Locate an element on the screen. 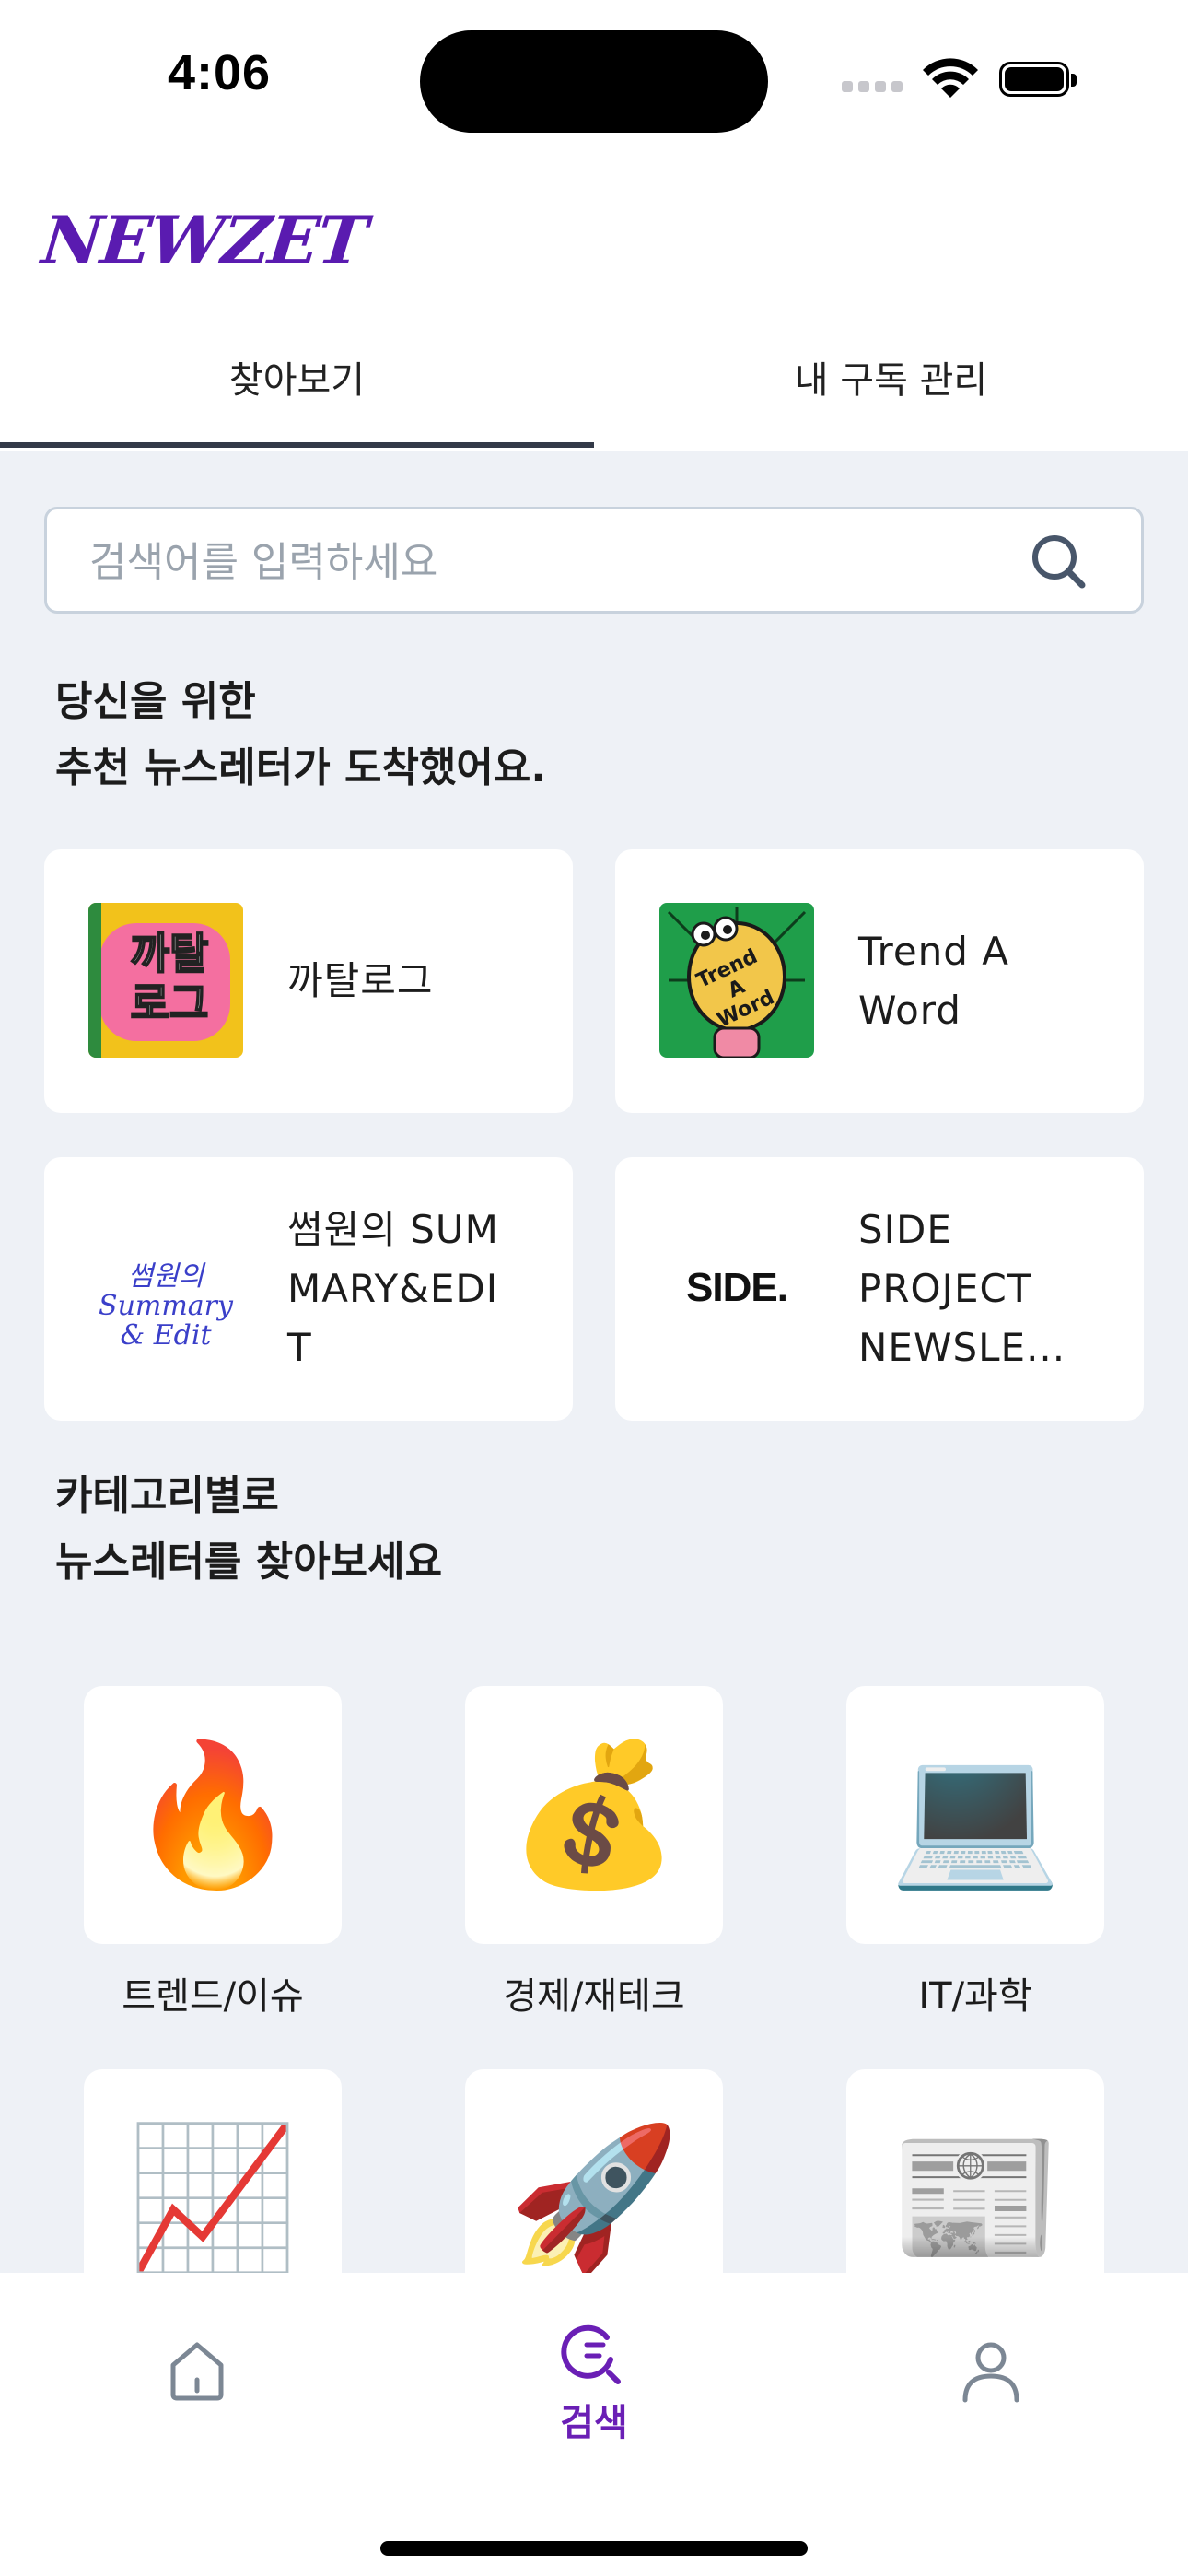 Image resolution: width=1188 pixels, height=2576 pixels. search-nav-icon is located at coordinates (591, 2354).